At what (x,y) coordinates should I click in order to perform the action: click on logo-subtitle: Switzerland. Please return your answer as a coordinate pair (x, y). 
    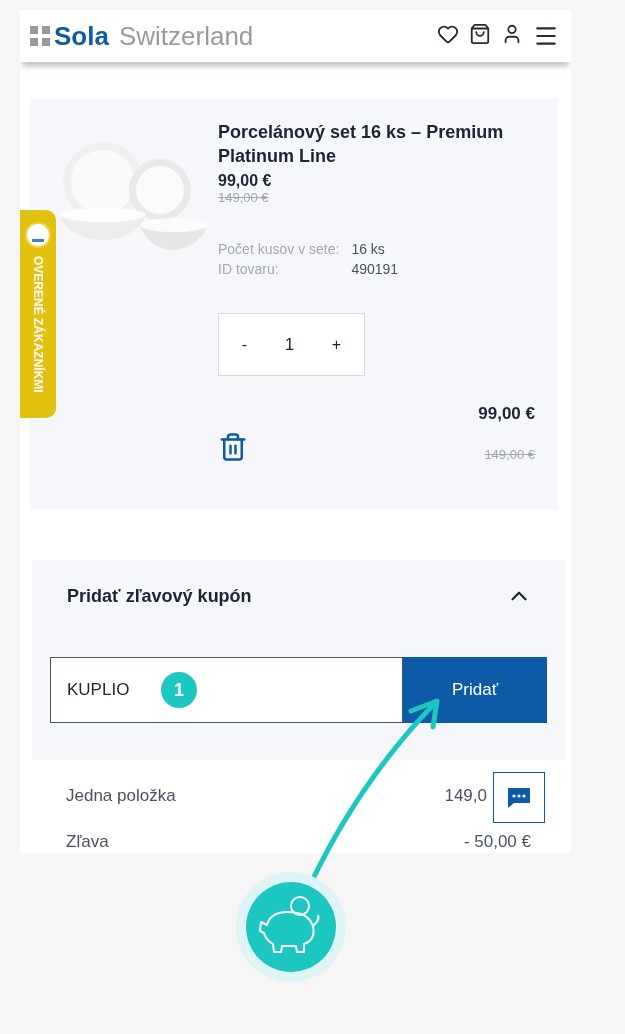
    Looking at the image, I should click on (186, 36).